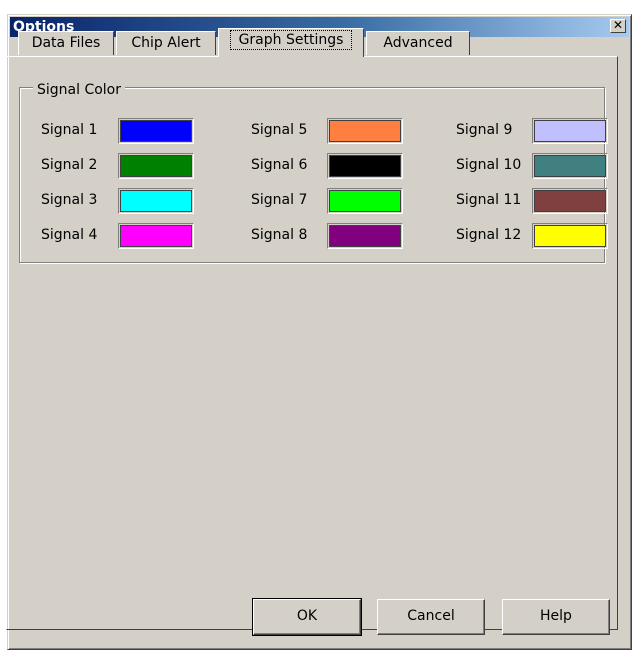  I want to click on signal-7-color-button, so click(365, 201).